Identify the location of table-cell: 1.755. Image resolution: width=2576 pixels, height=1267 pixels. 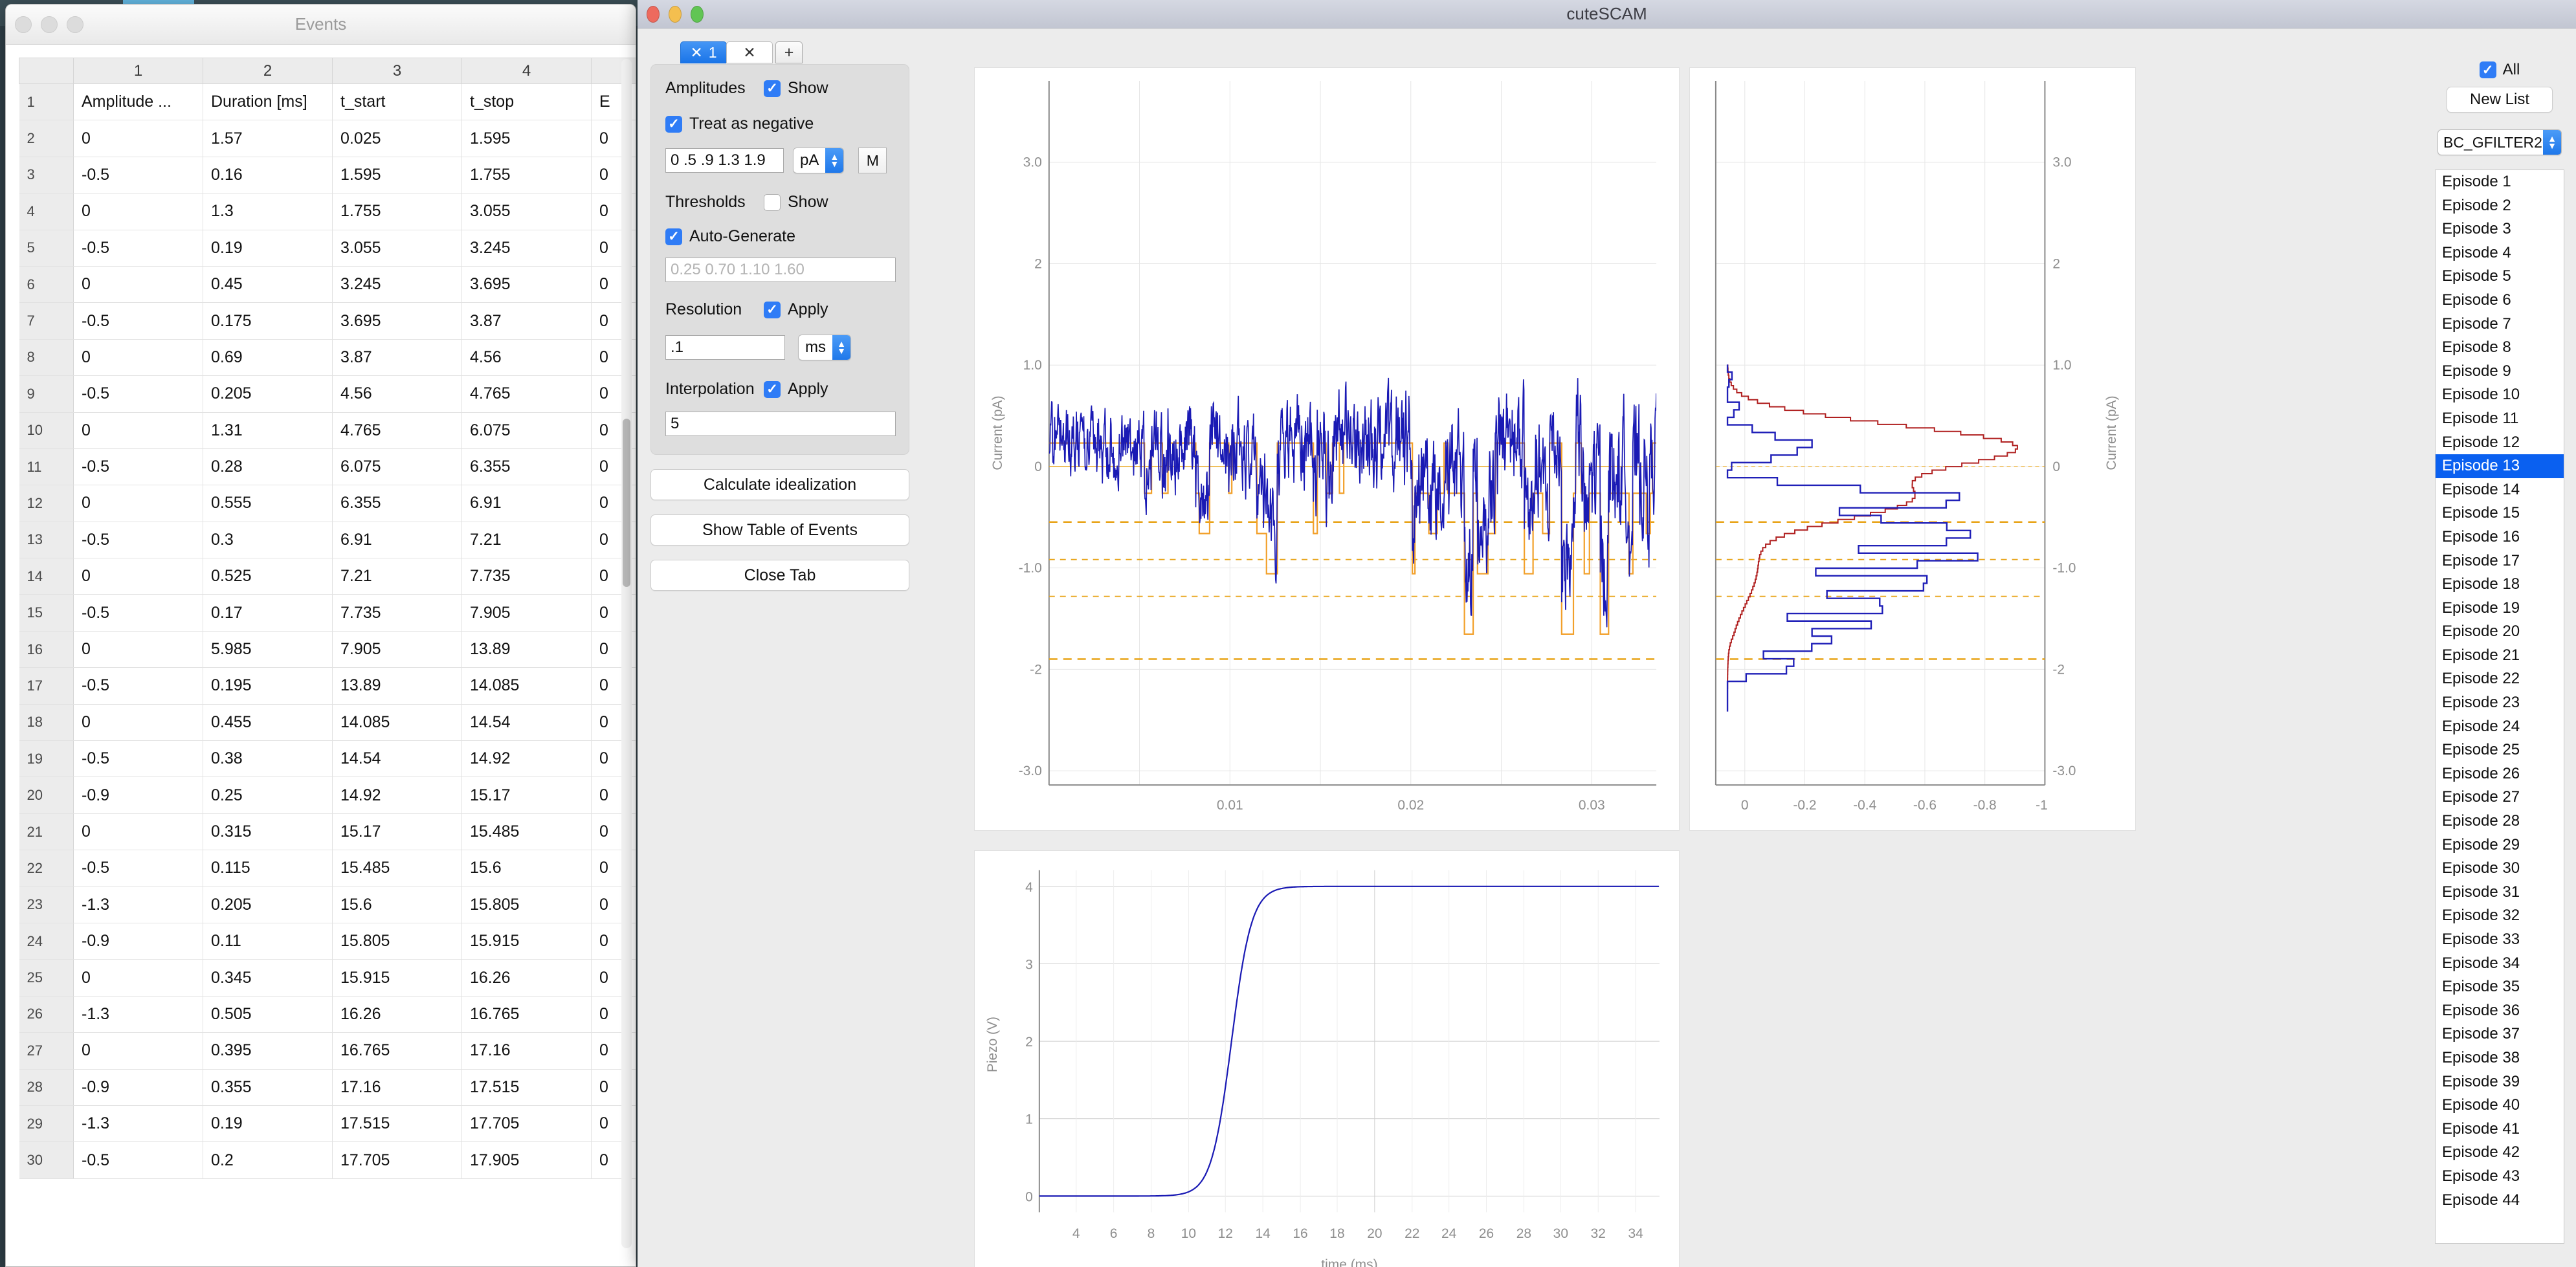
(397, 211).